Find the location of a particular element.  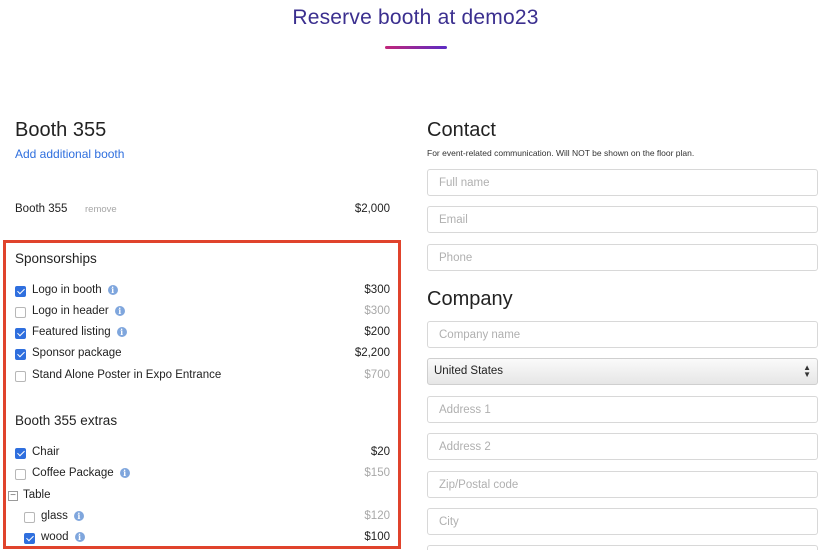

booth-title: Booth 355 is located at coordinates (61, 130).